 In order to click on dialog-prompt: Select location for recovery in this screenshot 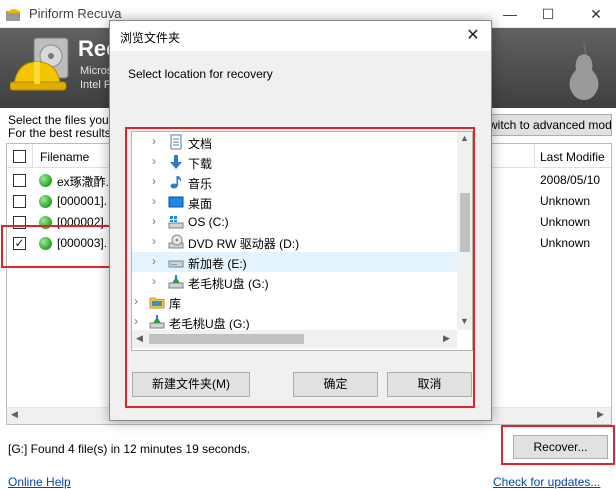, I will do `click(200, 74)`.